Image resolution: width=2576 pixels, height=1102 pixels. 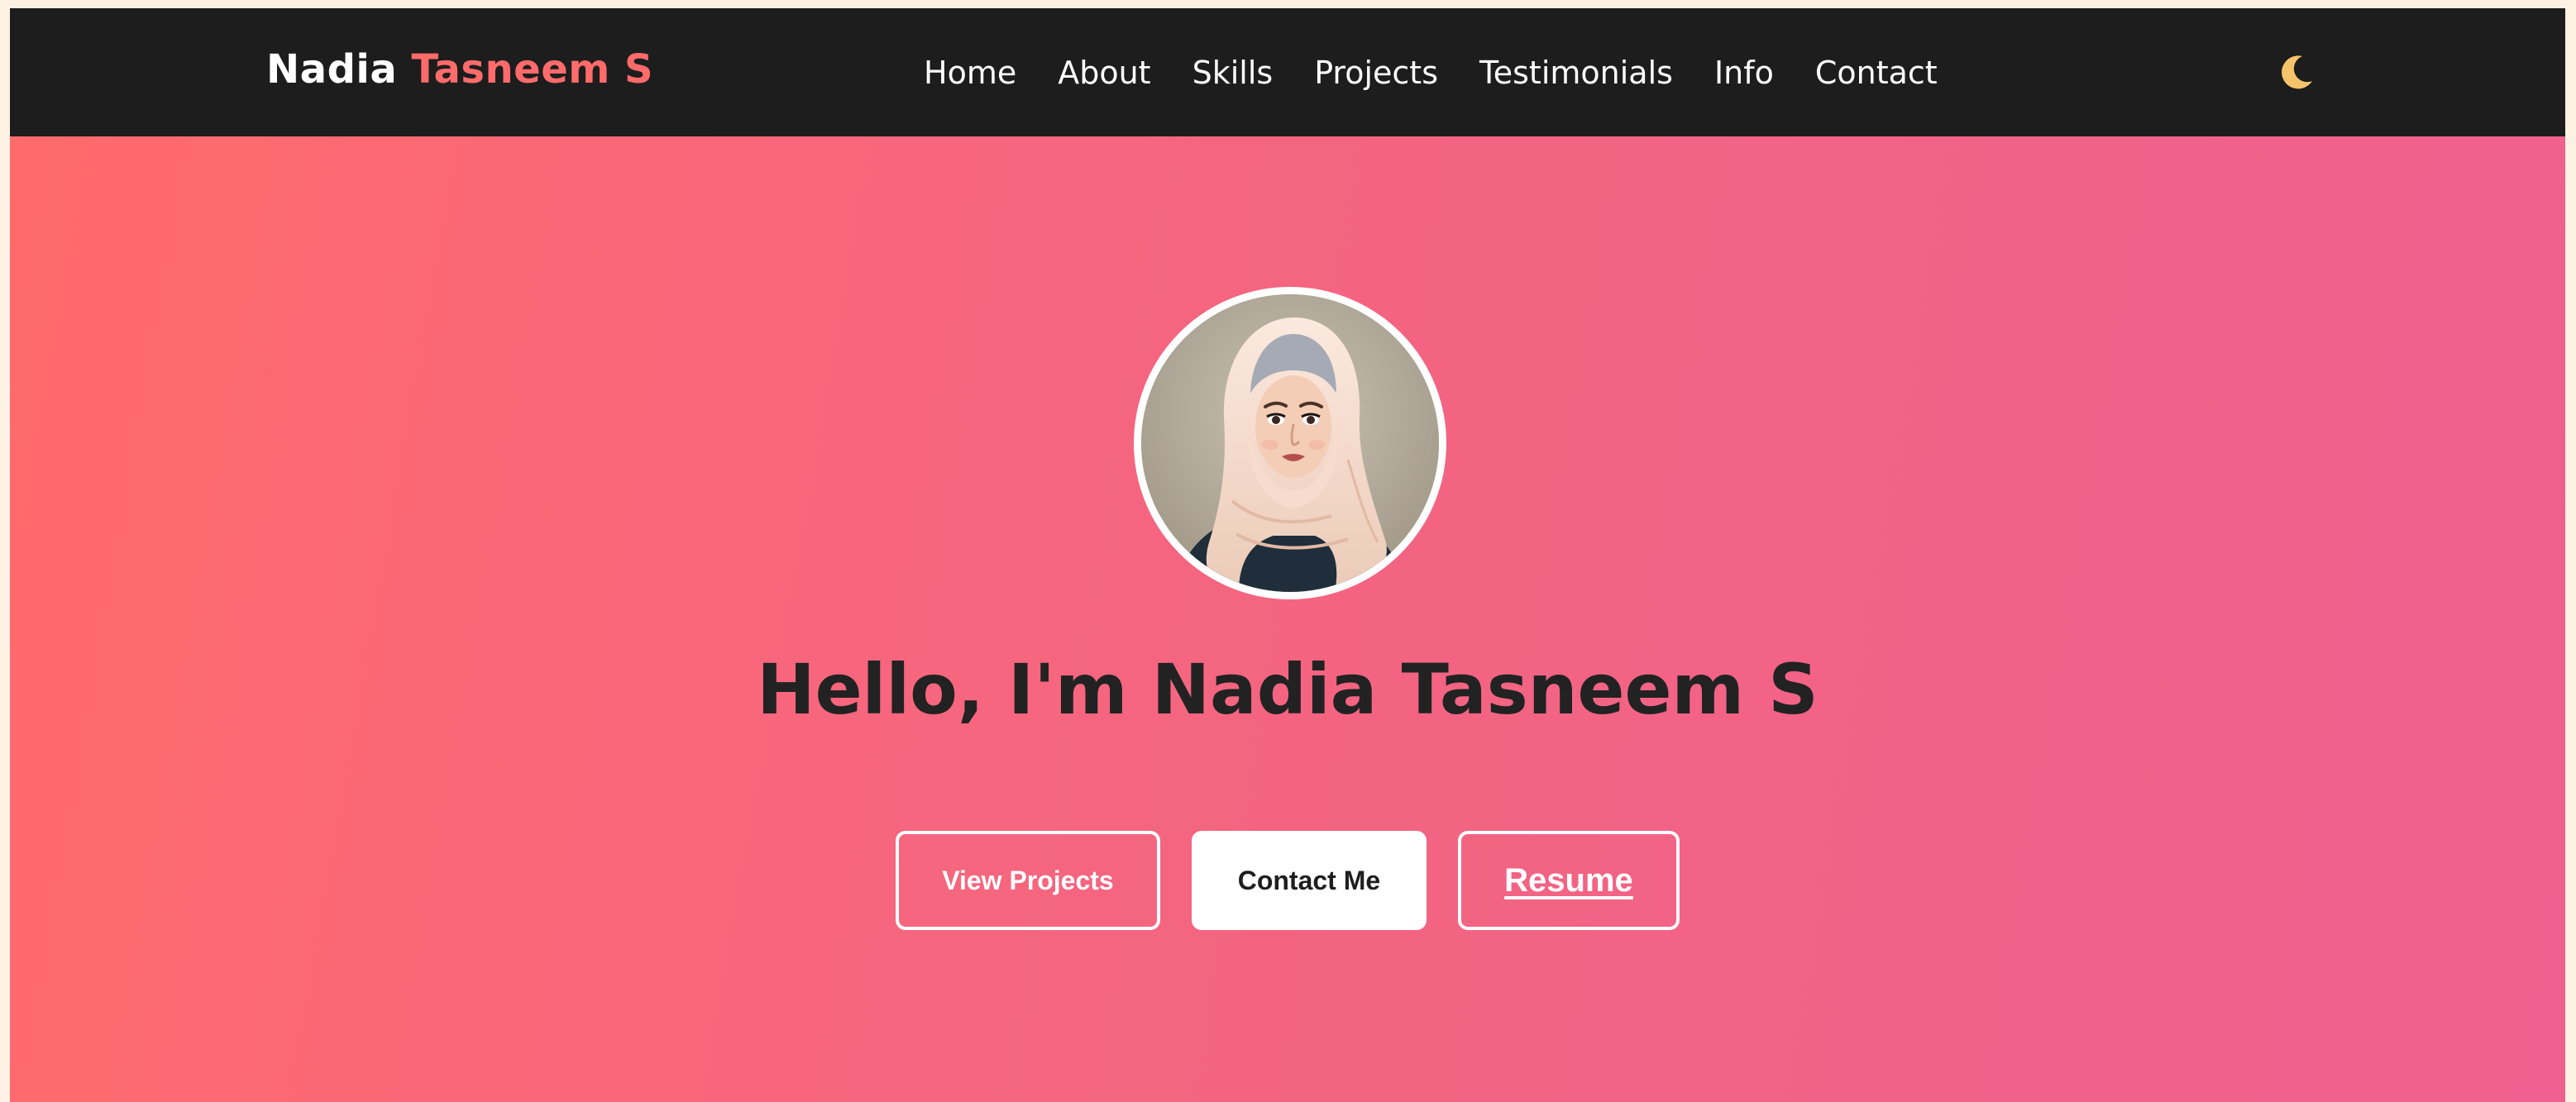 What do you see at coordinates (1287, 690) in the screenshot?
I see `hero-headline: Hello, I'm Nadia Tasneem S` at bounding box center [1287, 690].